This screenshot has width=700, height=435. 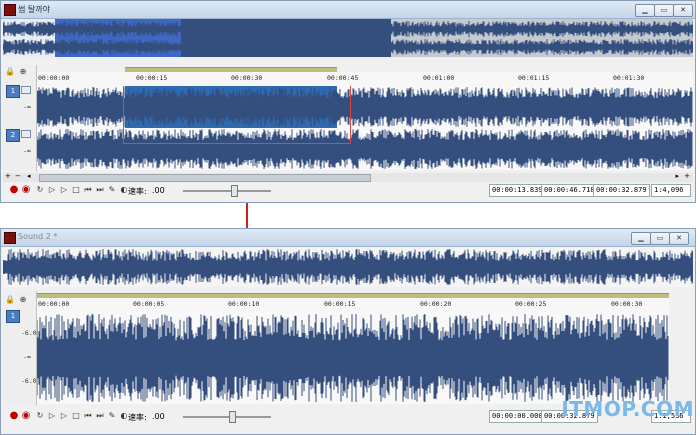 I want to click on horizontal-scrollbar: + − ◂ ▸ +, so click(x=348, y=177).